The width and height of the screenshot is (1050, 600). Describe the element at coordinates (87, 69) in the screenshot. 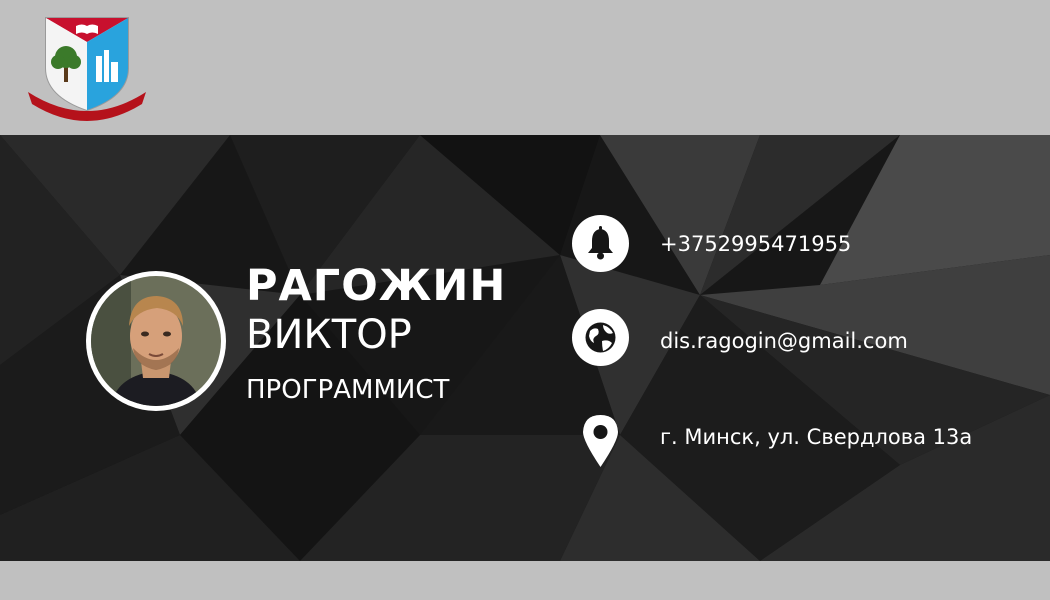

I see `university-crest-icon` at that location.